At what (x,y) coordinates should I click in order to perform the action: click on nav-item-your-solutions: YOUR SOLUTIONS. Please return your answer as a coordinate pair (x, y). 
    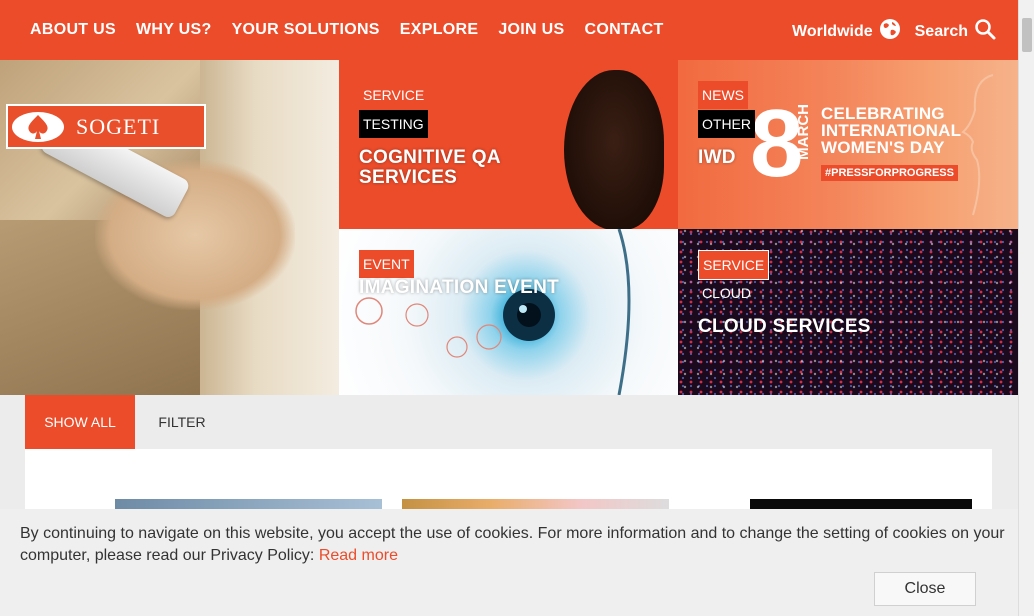
    Looking at the image, I should click on (306, 30).